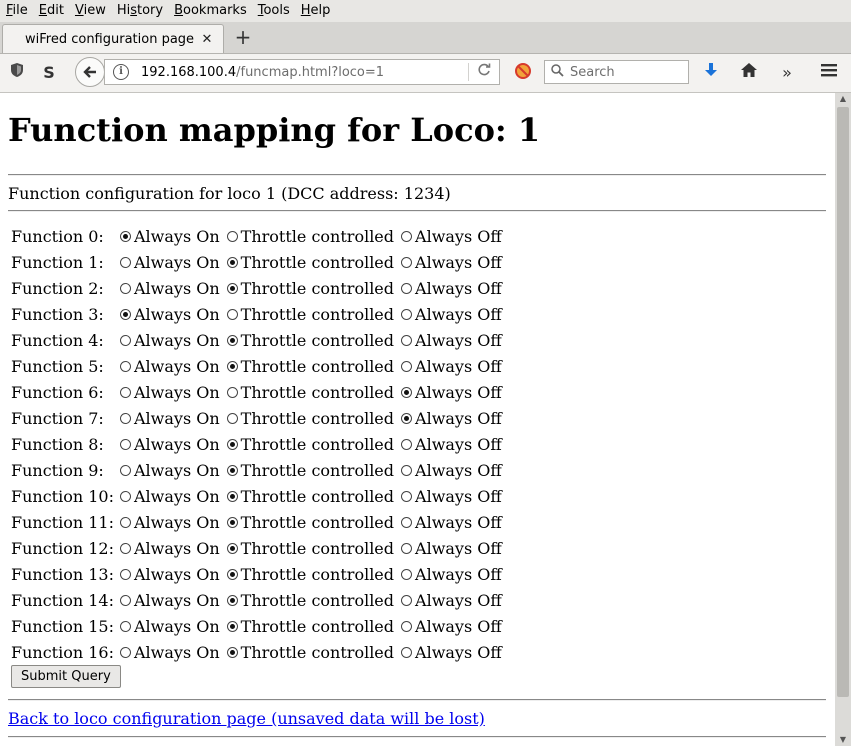 The height and width of the screenshot is (746, 851). I want to click on hamburger-menu-icon, so click(829, 73).